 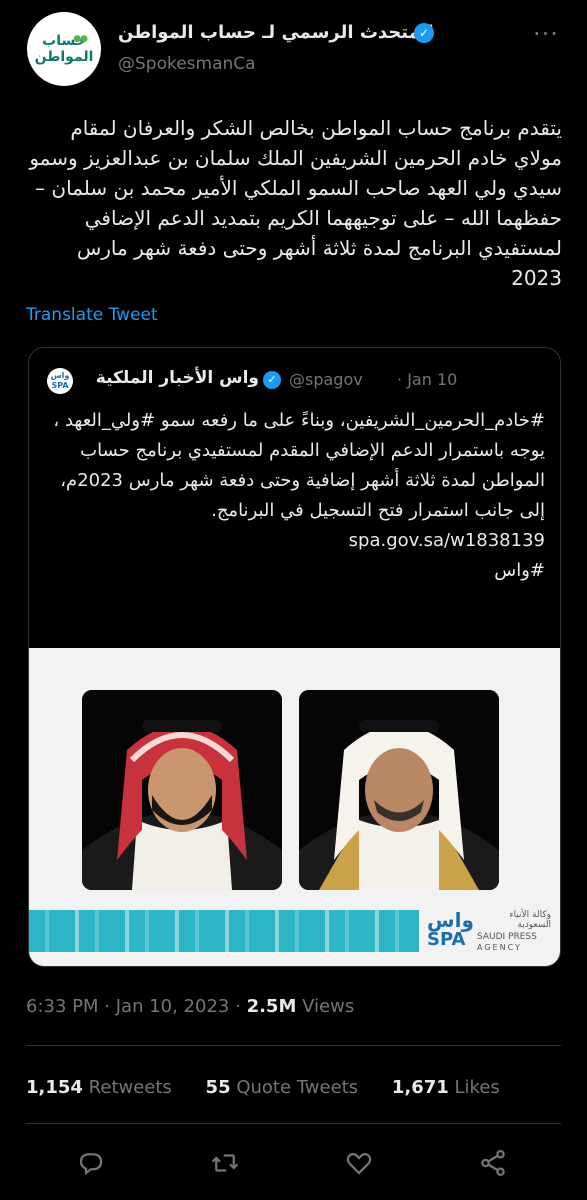 I want to click on tweet-timestamp: 6:33 PM · Jan 10, 2023 · 2.5M Views, so click(x=190, y=1006).